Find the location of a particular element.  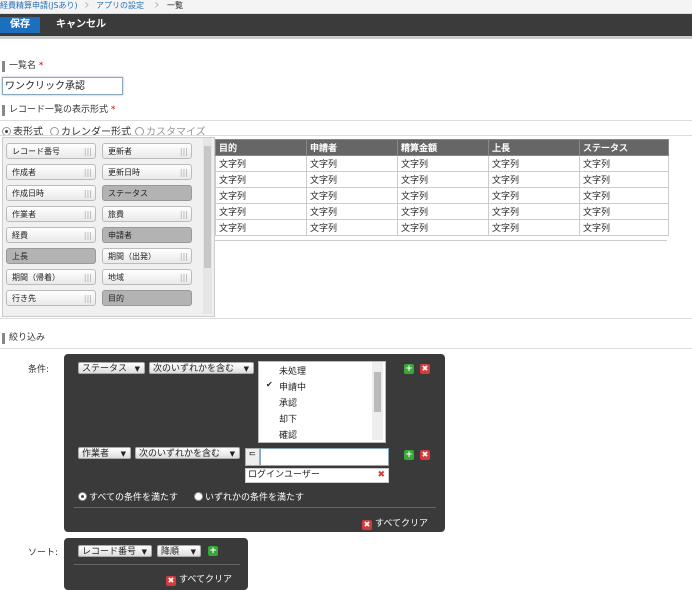

preview-column-header: ステータス is located at coordinates (624, 147).